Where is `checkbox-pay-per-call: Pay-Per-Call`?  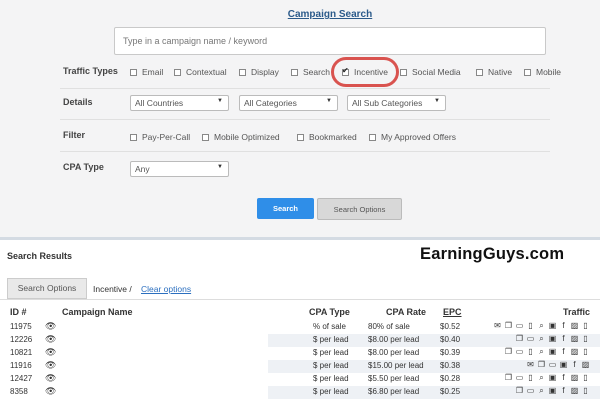 checkbox-pay-per-call: Pay-Per-Call is located at coordinates (160, 137).